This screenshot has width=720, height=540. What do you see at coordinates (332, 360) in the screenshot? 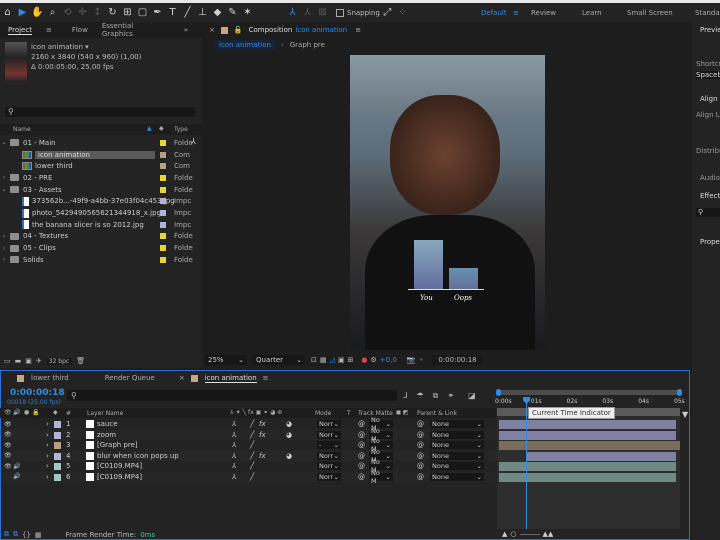
I see `mask-visibility-icon: ◿` at bounding box center [332, 360].